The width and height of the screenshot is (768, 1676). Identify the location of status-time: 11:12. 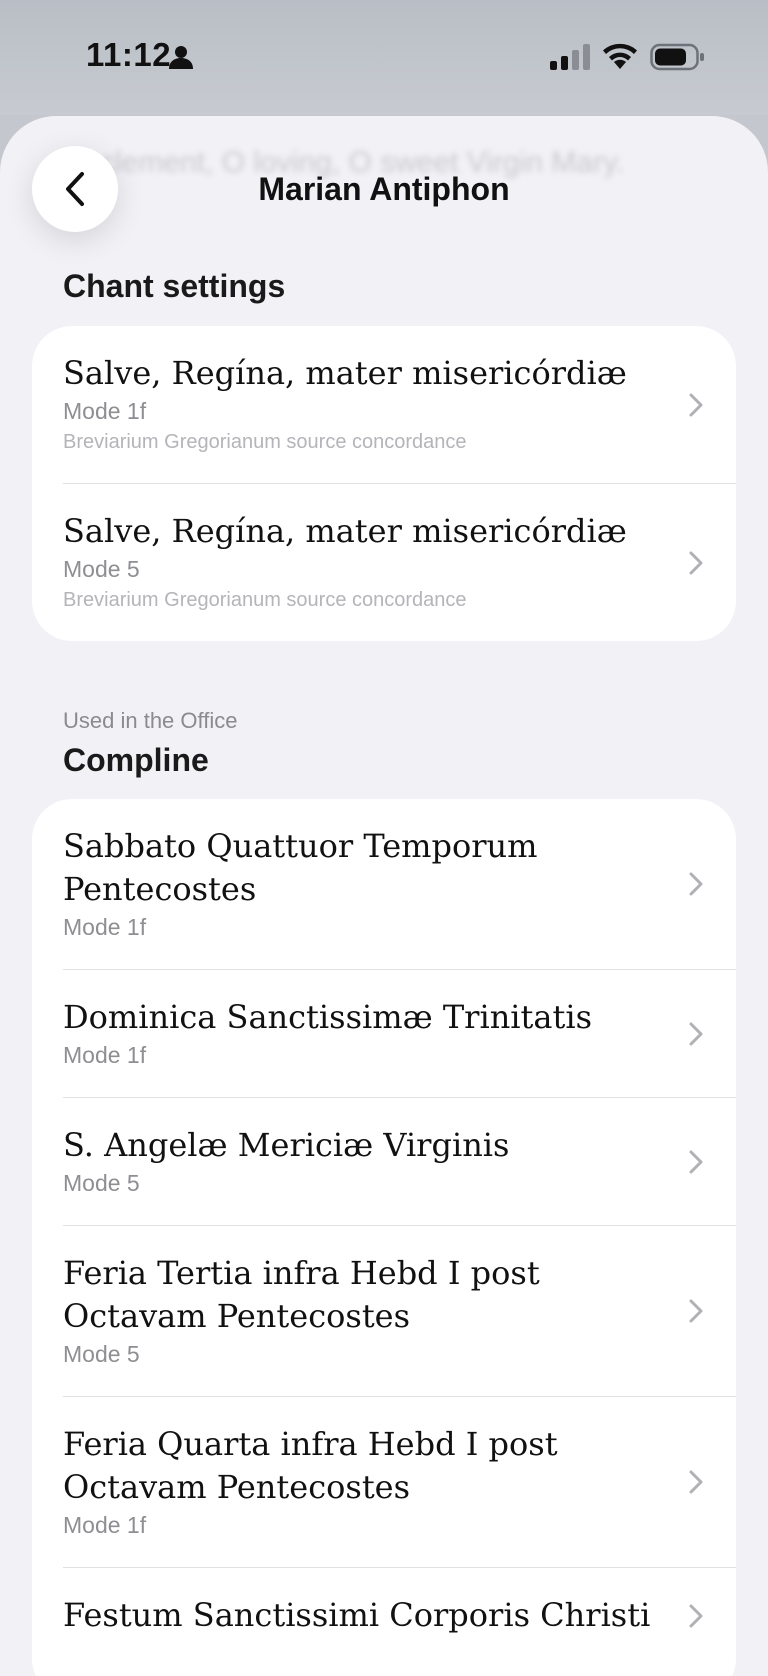
(129, 54).